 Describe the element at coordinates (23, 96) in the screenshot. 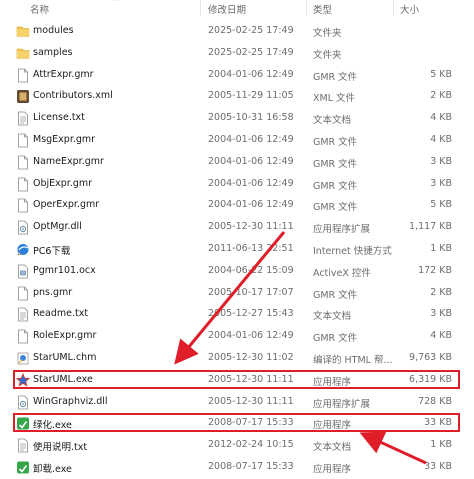

I see `xml-icon` at that location.